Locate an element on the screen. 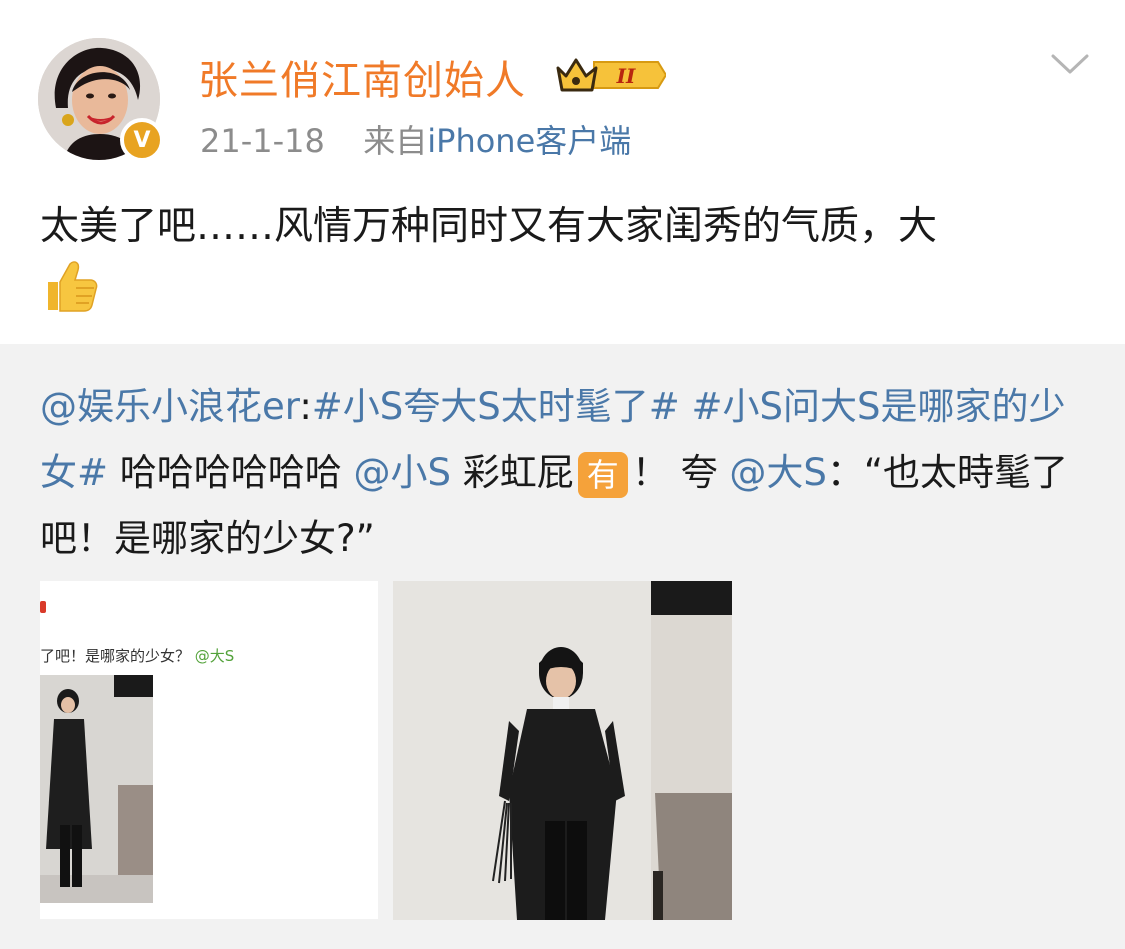 This screenshot has height=949, width=1125. verified-mark: V is located at coordinates (142, 140).